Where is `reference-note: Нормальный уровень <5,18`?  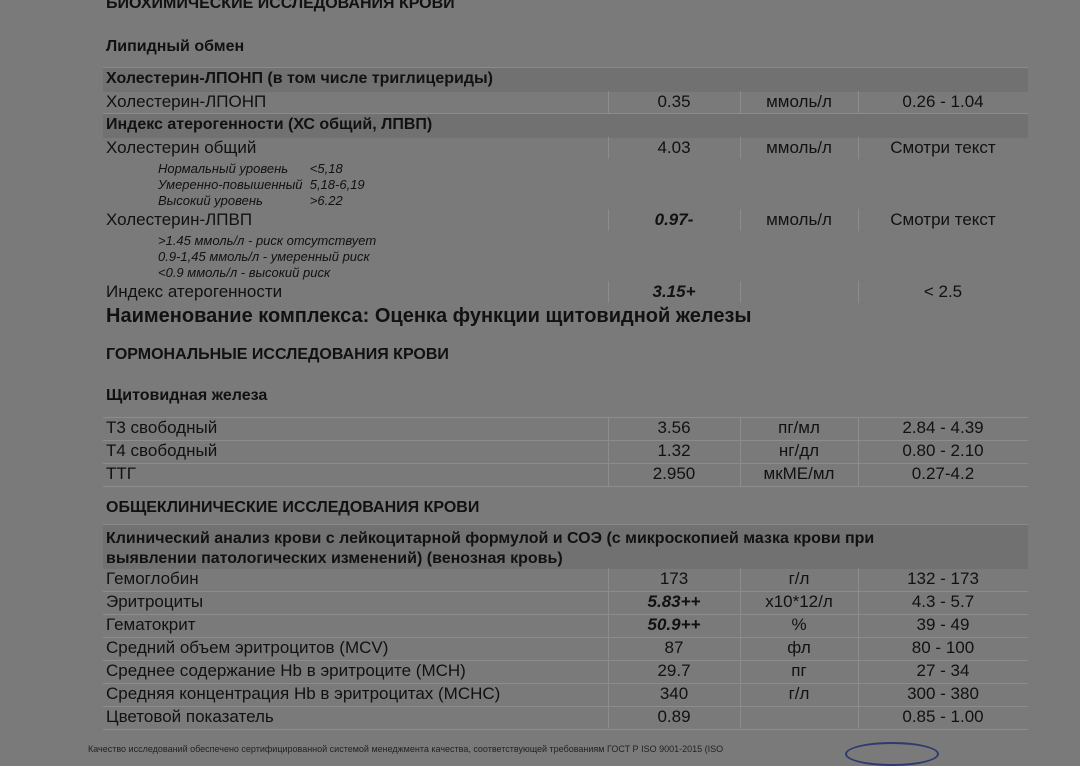 reference-note: Нормальный уровень <5,18 is located at coordinates (250, 168).